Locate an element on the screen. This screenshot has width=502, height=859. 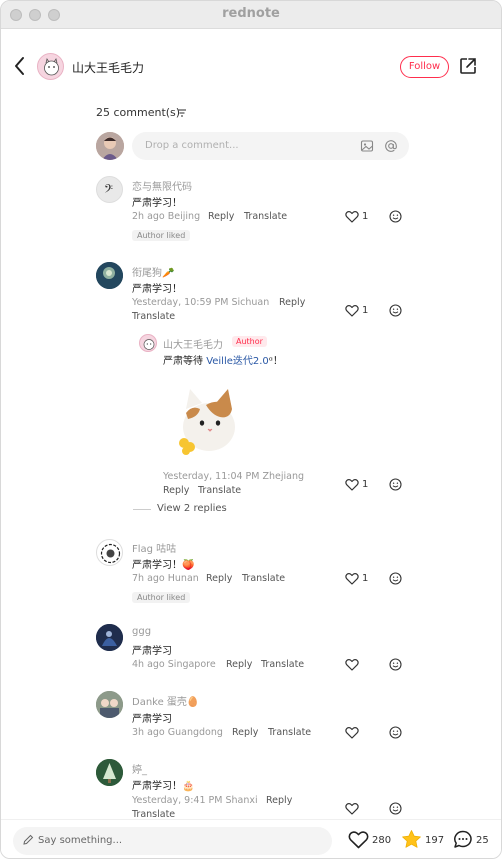
share-icon is located at coordinates (468, 66).